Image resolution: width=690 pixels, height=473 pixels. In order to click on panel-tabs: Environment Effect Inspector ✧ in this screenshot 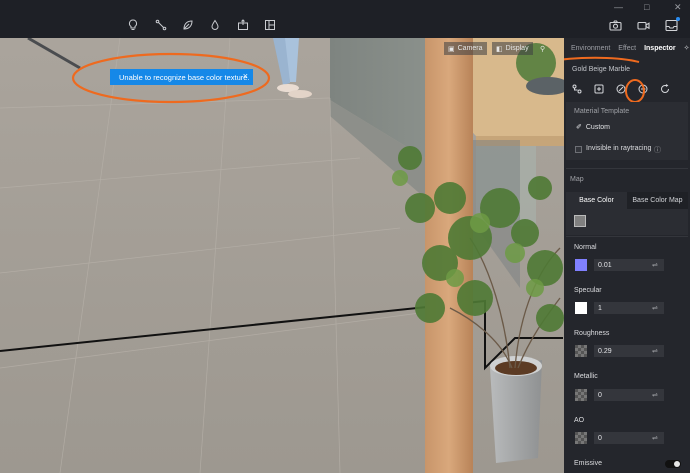, I will do `click(627, 48)`.